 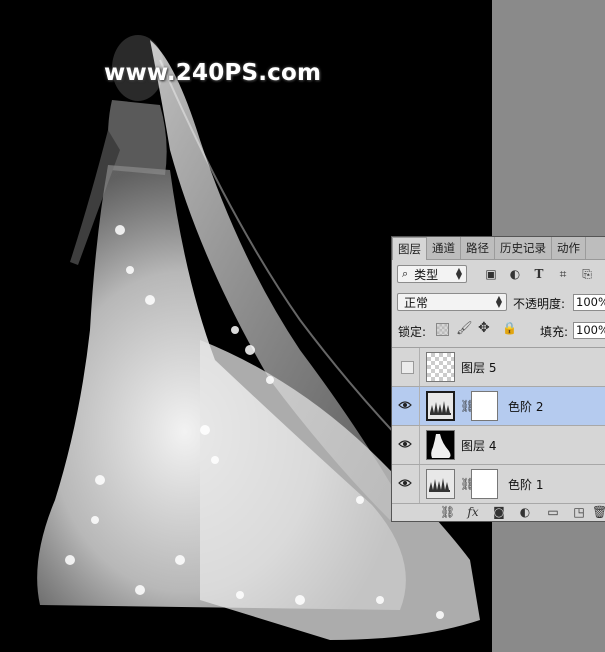 I want to click on lock-row: 锁定: 🖌 ✥ 🔒 填充: 100%, so click(x=498, y=330).